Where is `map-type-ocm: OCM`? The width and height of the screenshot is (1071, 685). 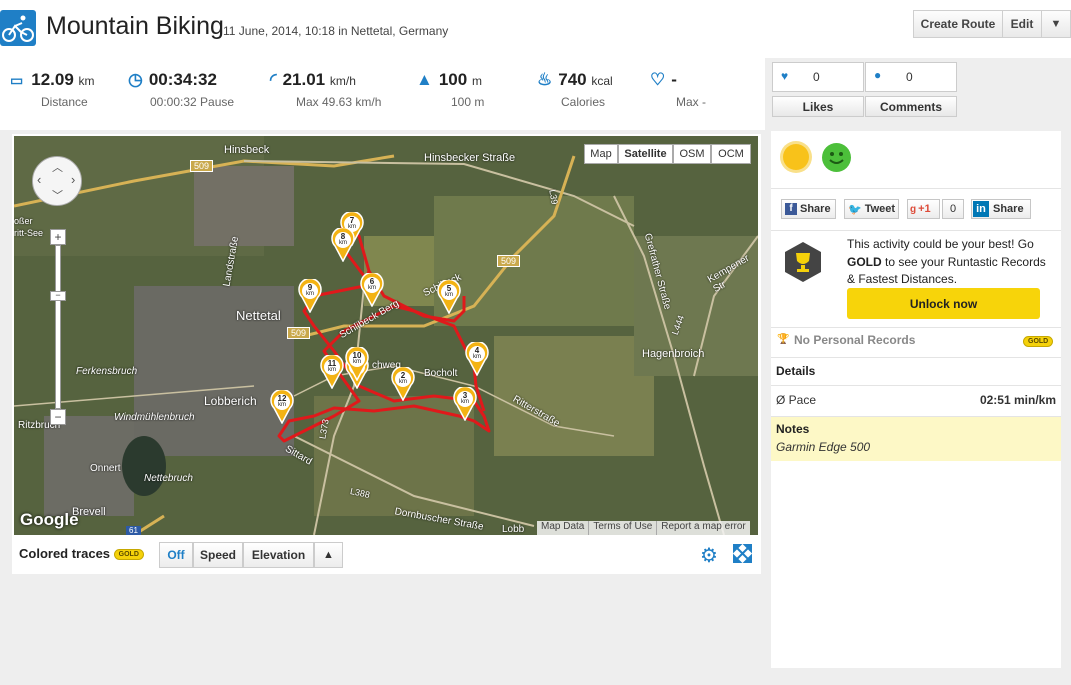 map-type-ocm: OCM is located at coordinates (731, 154).